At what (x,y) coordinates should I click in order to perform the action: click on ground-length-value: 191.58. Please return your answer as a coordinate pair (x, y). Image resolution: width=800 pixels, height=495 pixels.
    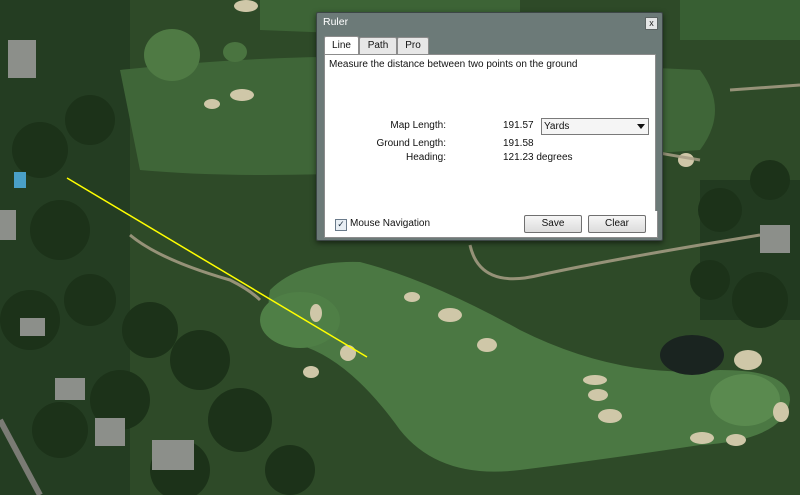
    Looking at the image, I should click on (518, 143).